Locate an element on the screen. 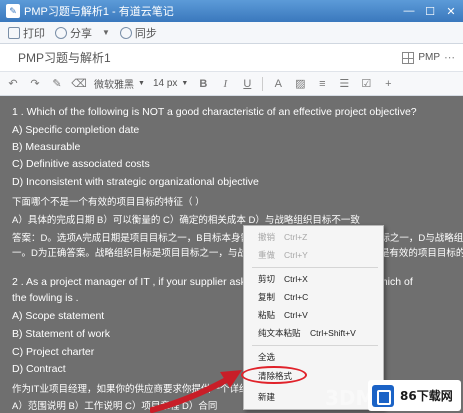  watermark-86xiazai: 86下载网 is located at coordinates (414, 395).